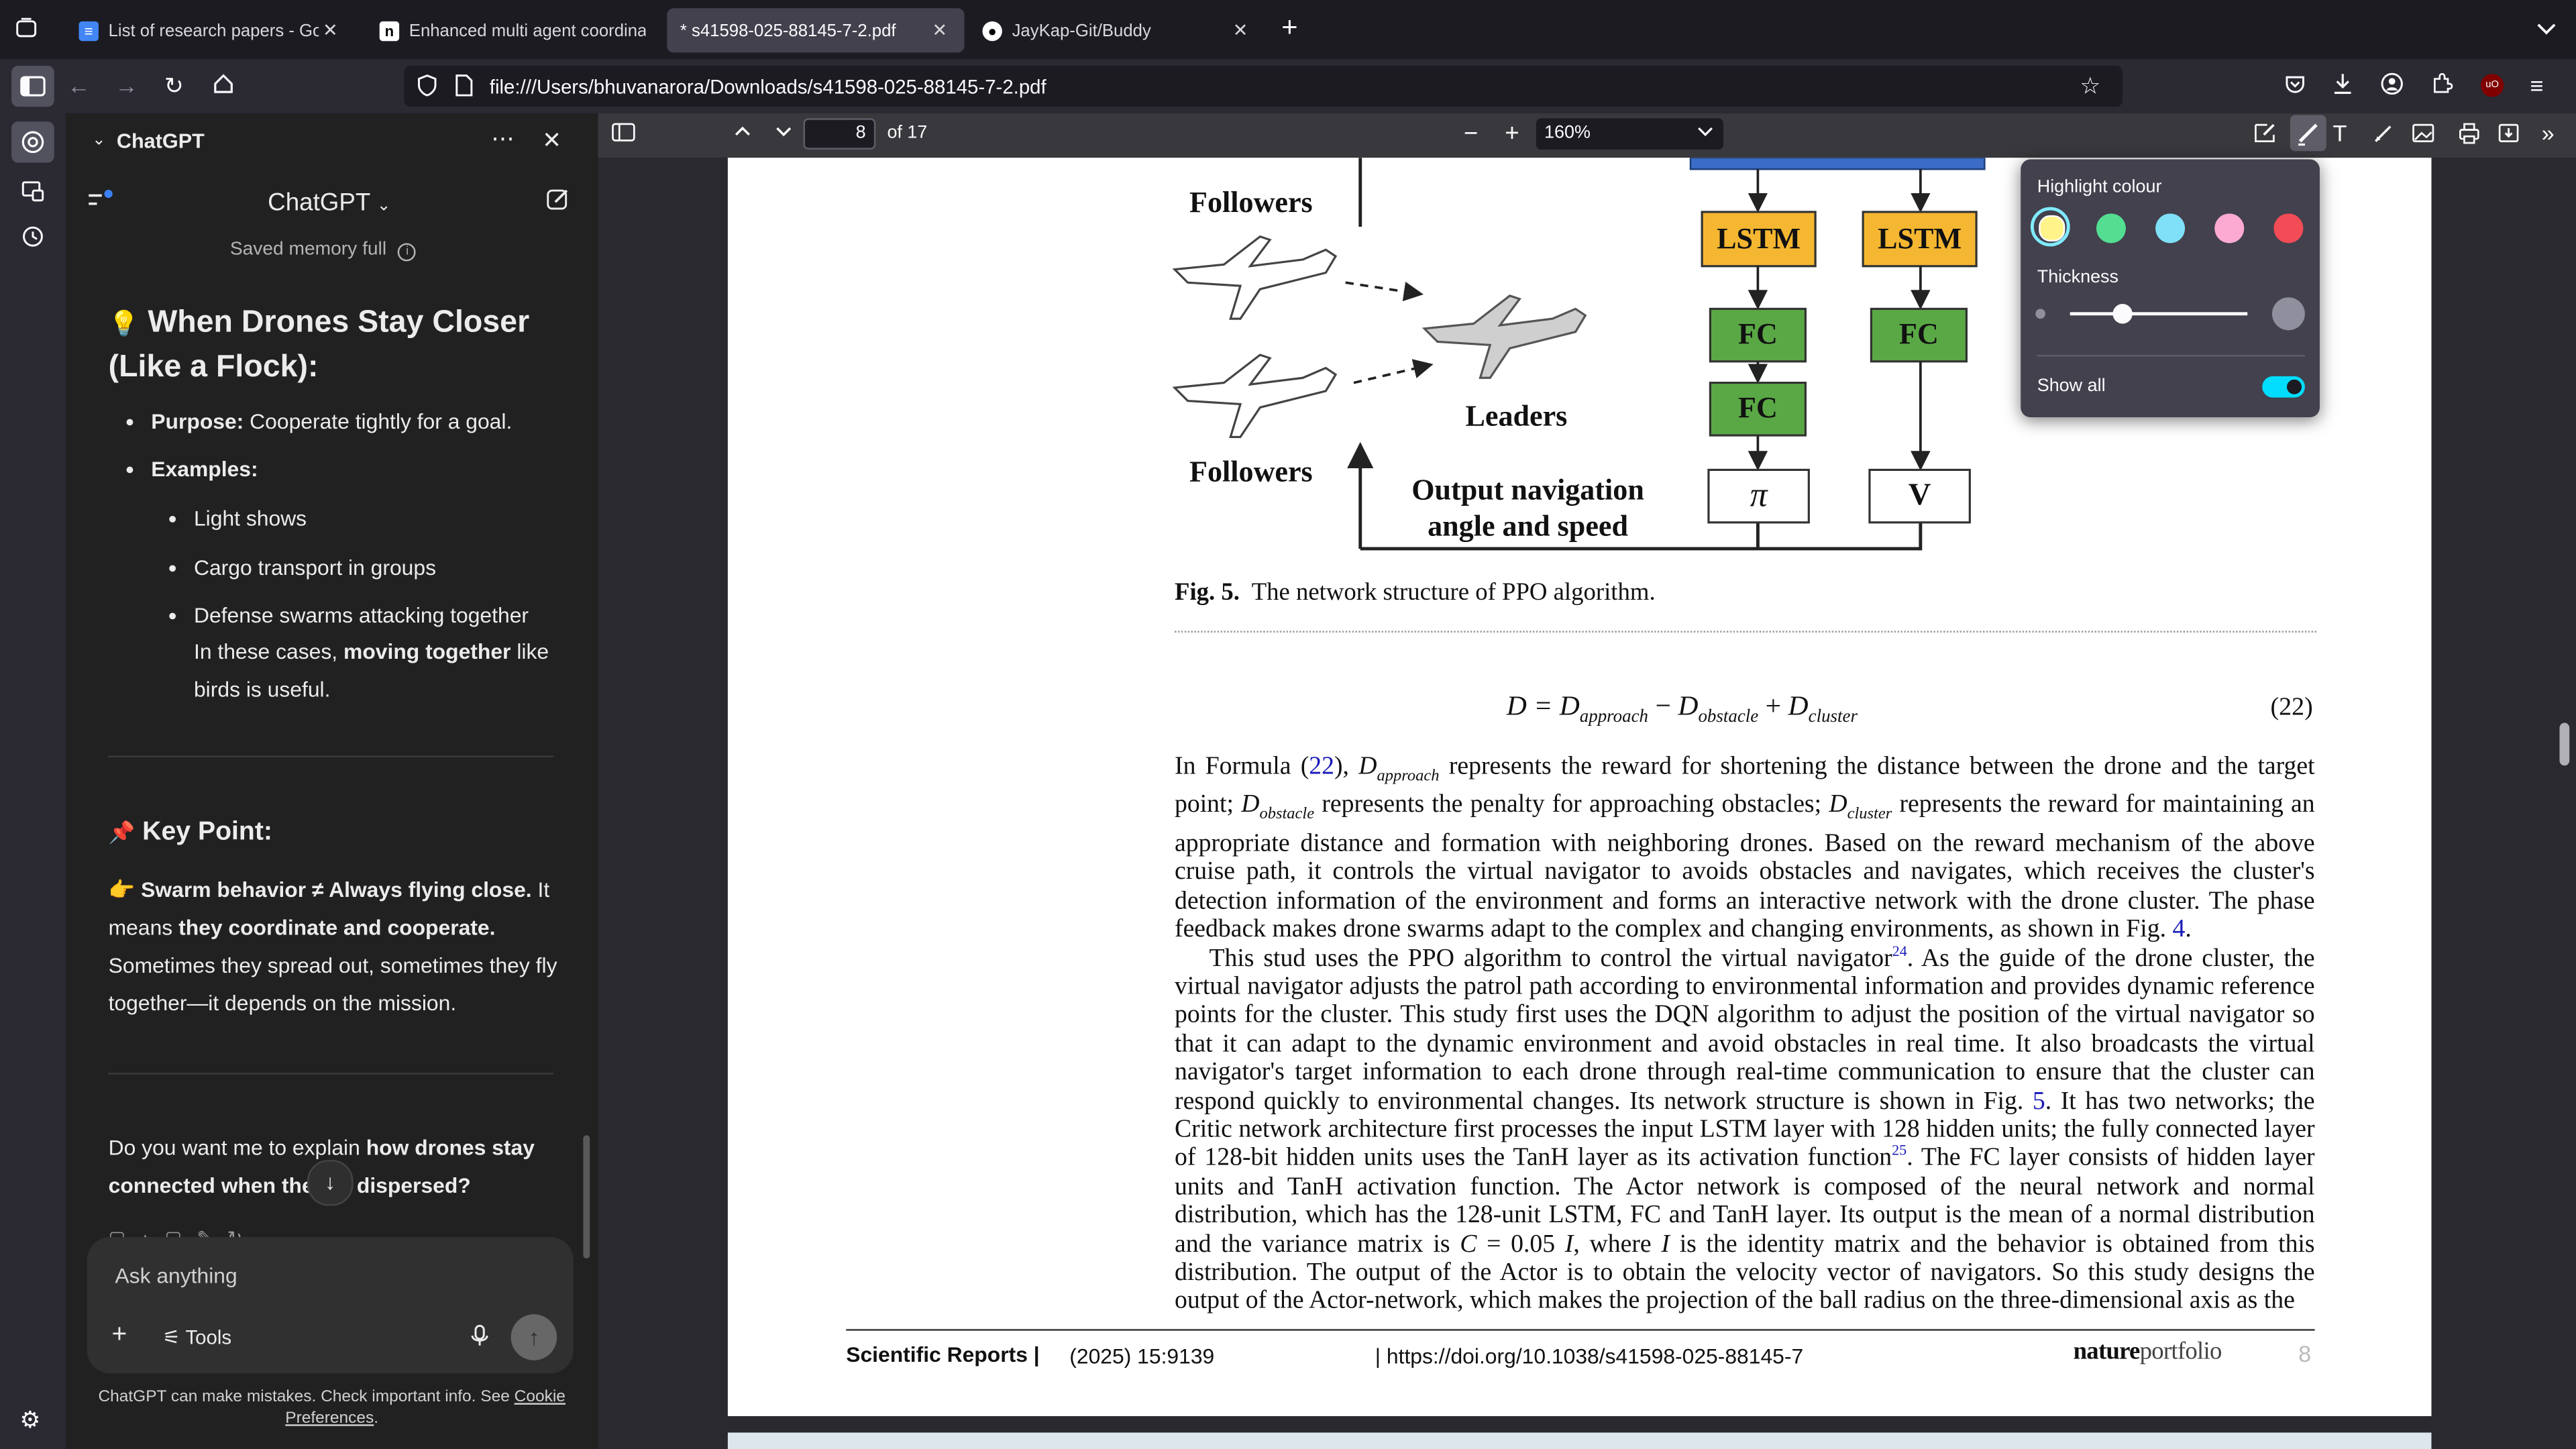  What do you see at coordinates (122, 832) in the screenshot?
I see `pushpin-icon: 📌` at bounding box center [122, 832].